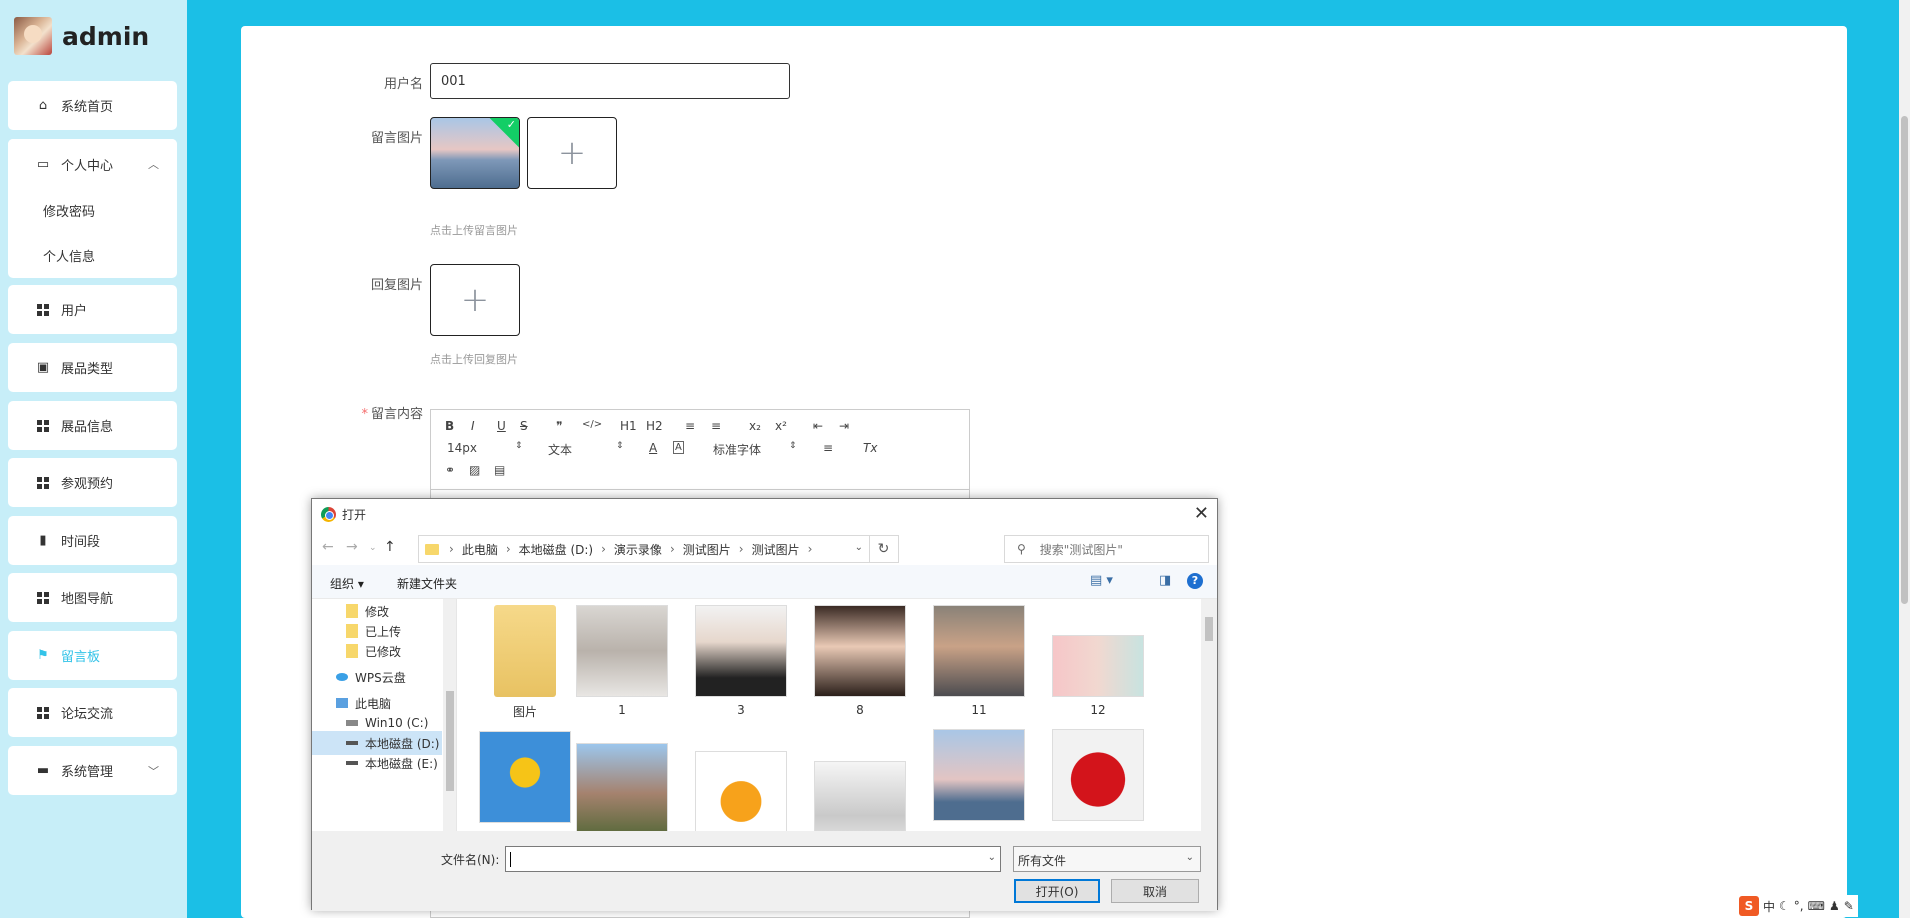  What do you see at coordinates (828, 448) in the screenshot?
I see `align-button: ≡` at bounding box center [828, 448].